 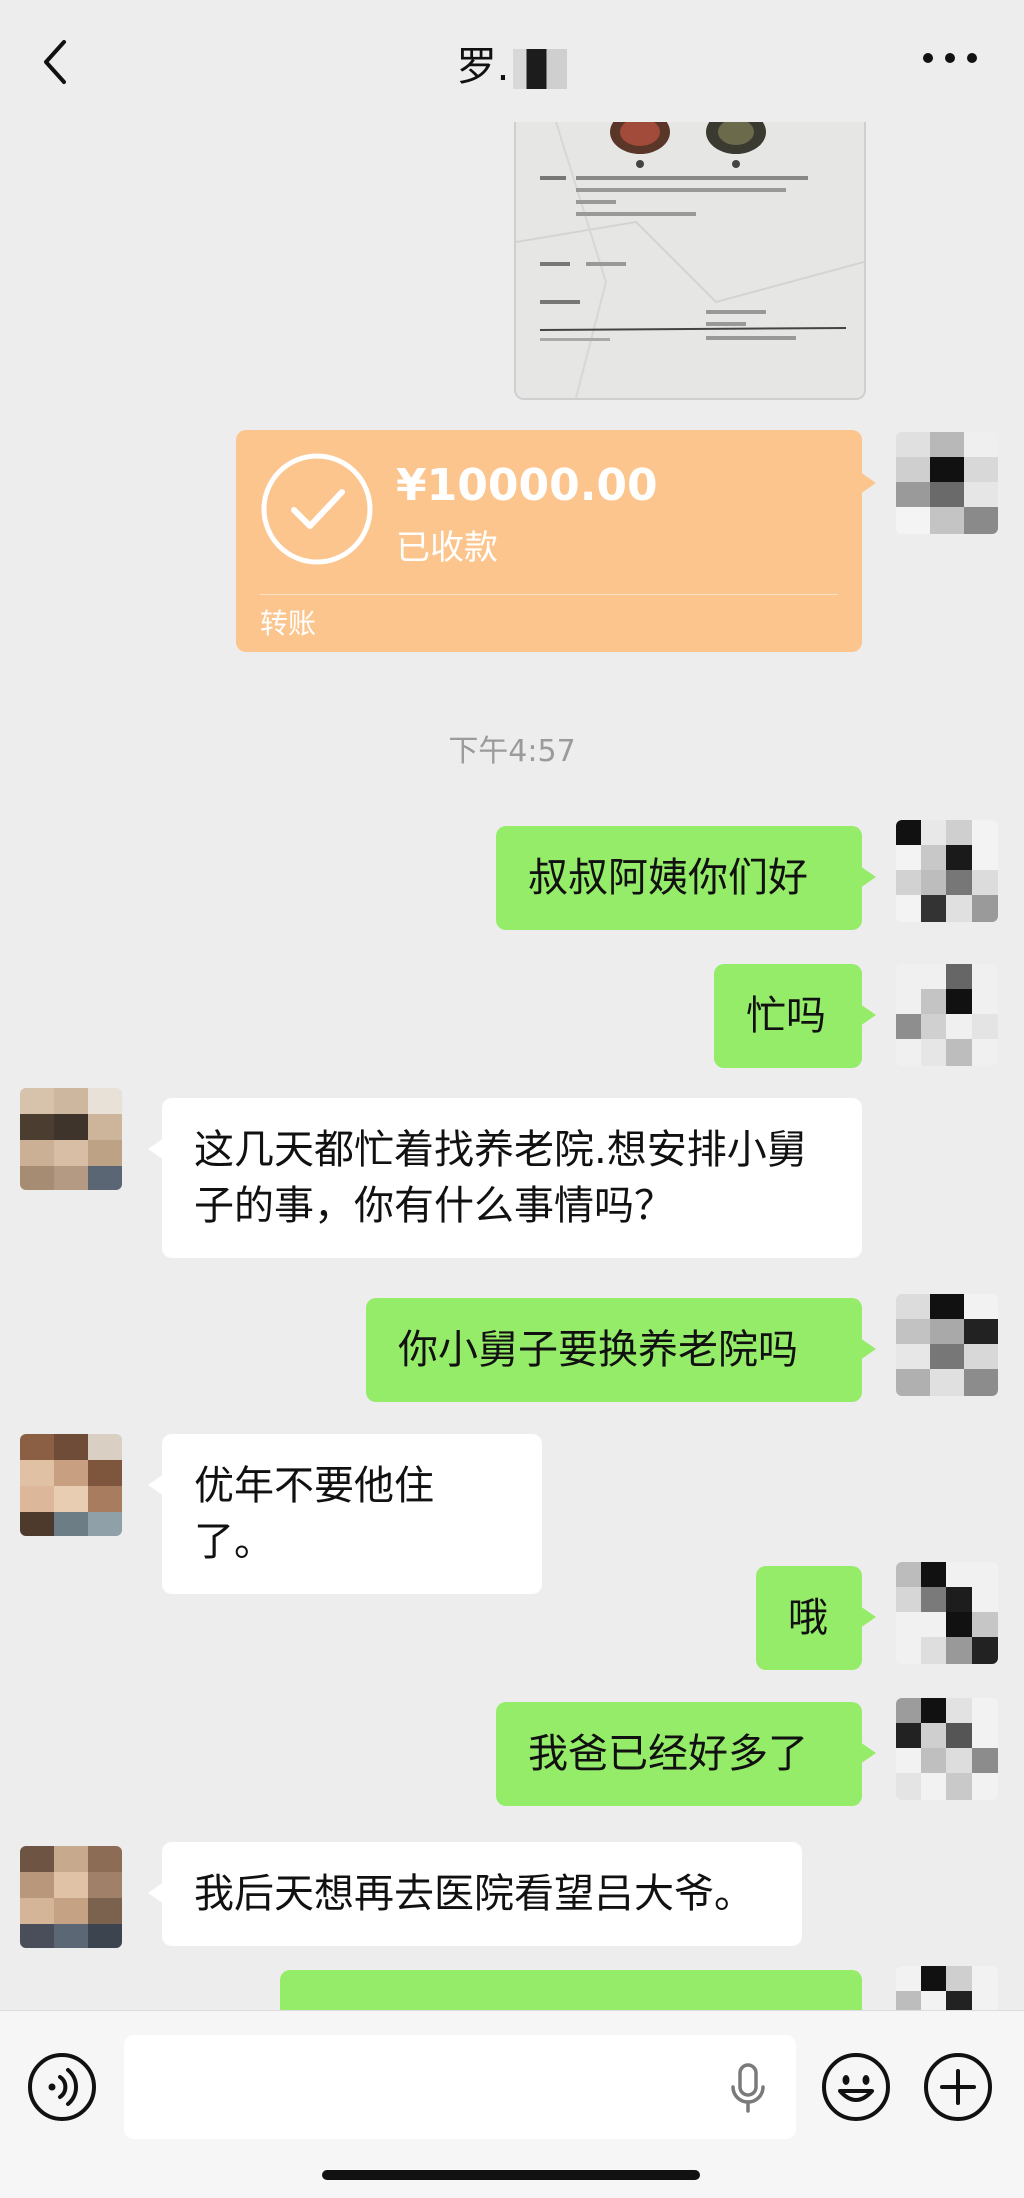 I want to click on message-bubble: 我后天想再去医院看望吕大爷。, so click(x=475, y=1894).